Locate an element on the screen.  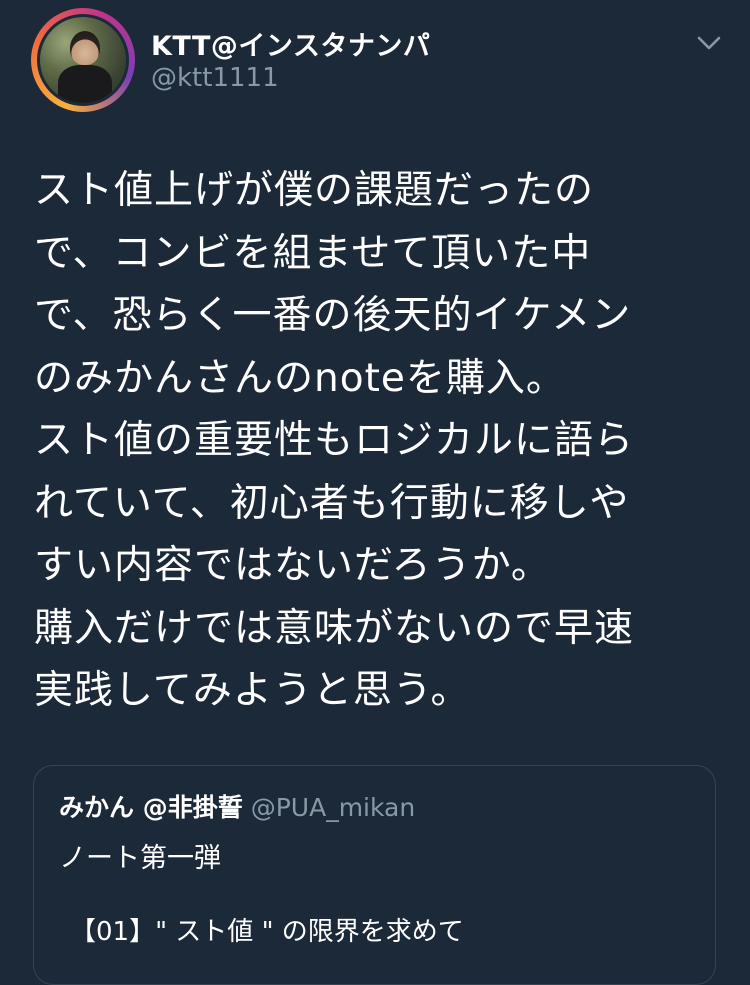
user-avatar is located at coordinates (83, 60).